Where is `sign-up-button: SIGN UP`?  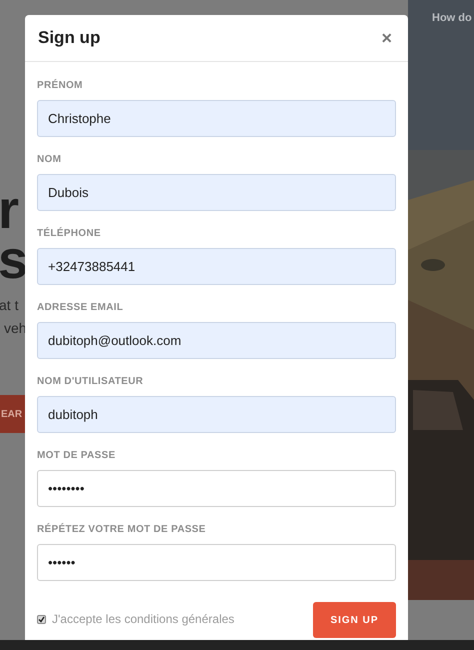
sign-up-button: SIGN UP is located at coordinates (354, 620).